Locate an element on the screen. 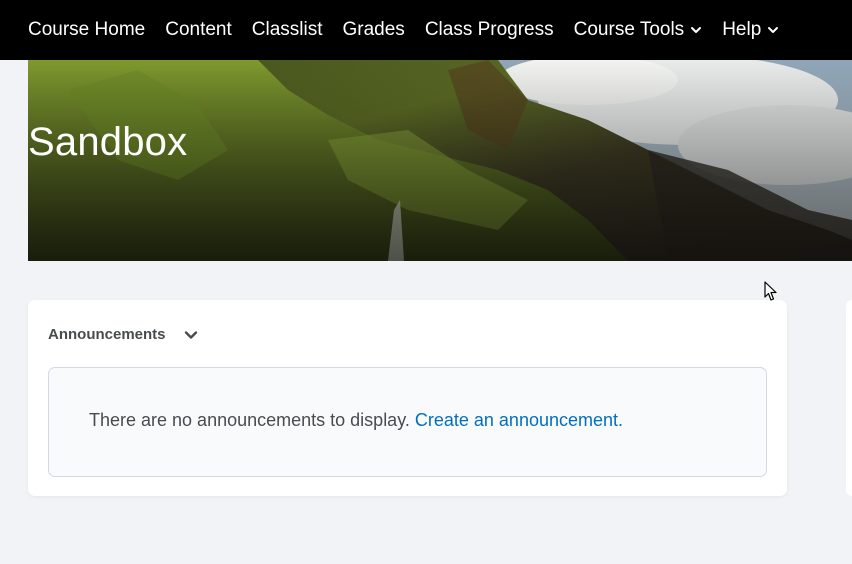  nav-course-home: Course Home is located at coordinates (86, 30).